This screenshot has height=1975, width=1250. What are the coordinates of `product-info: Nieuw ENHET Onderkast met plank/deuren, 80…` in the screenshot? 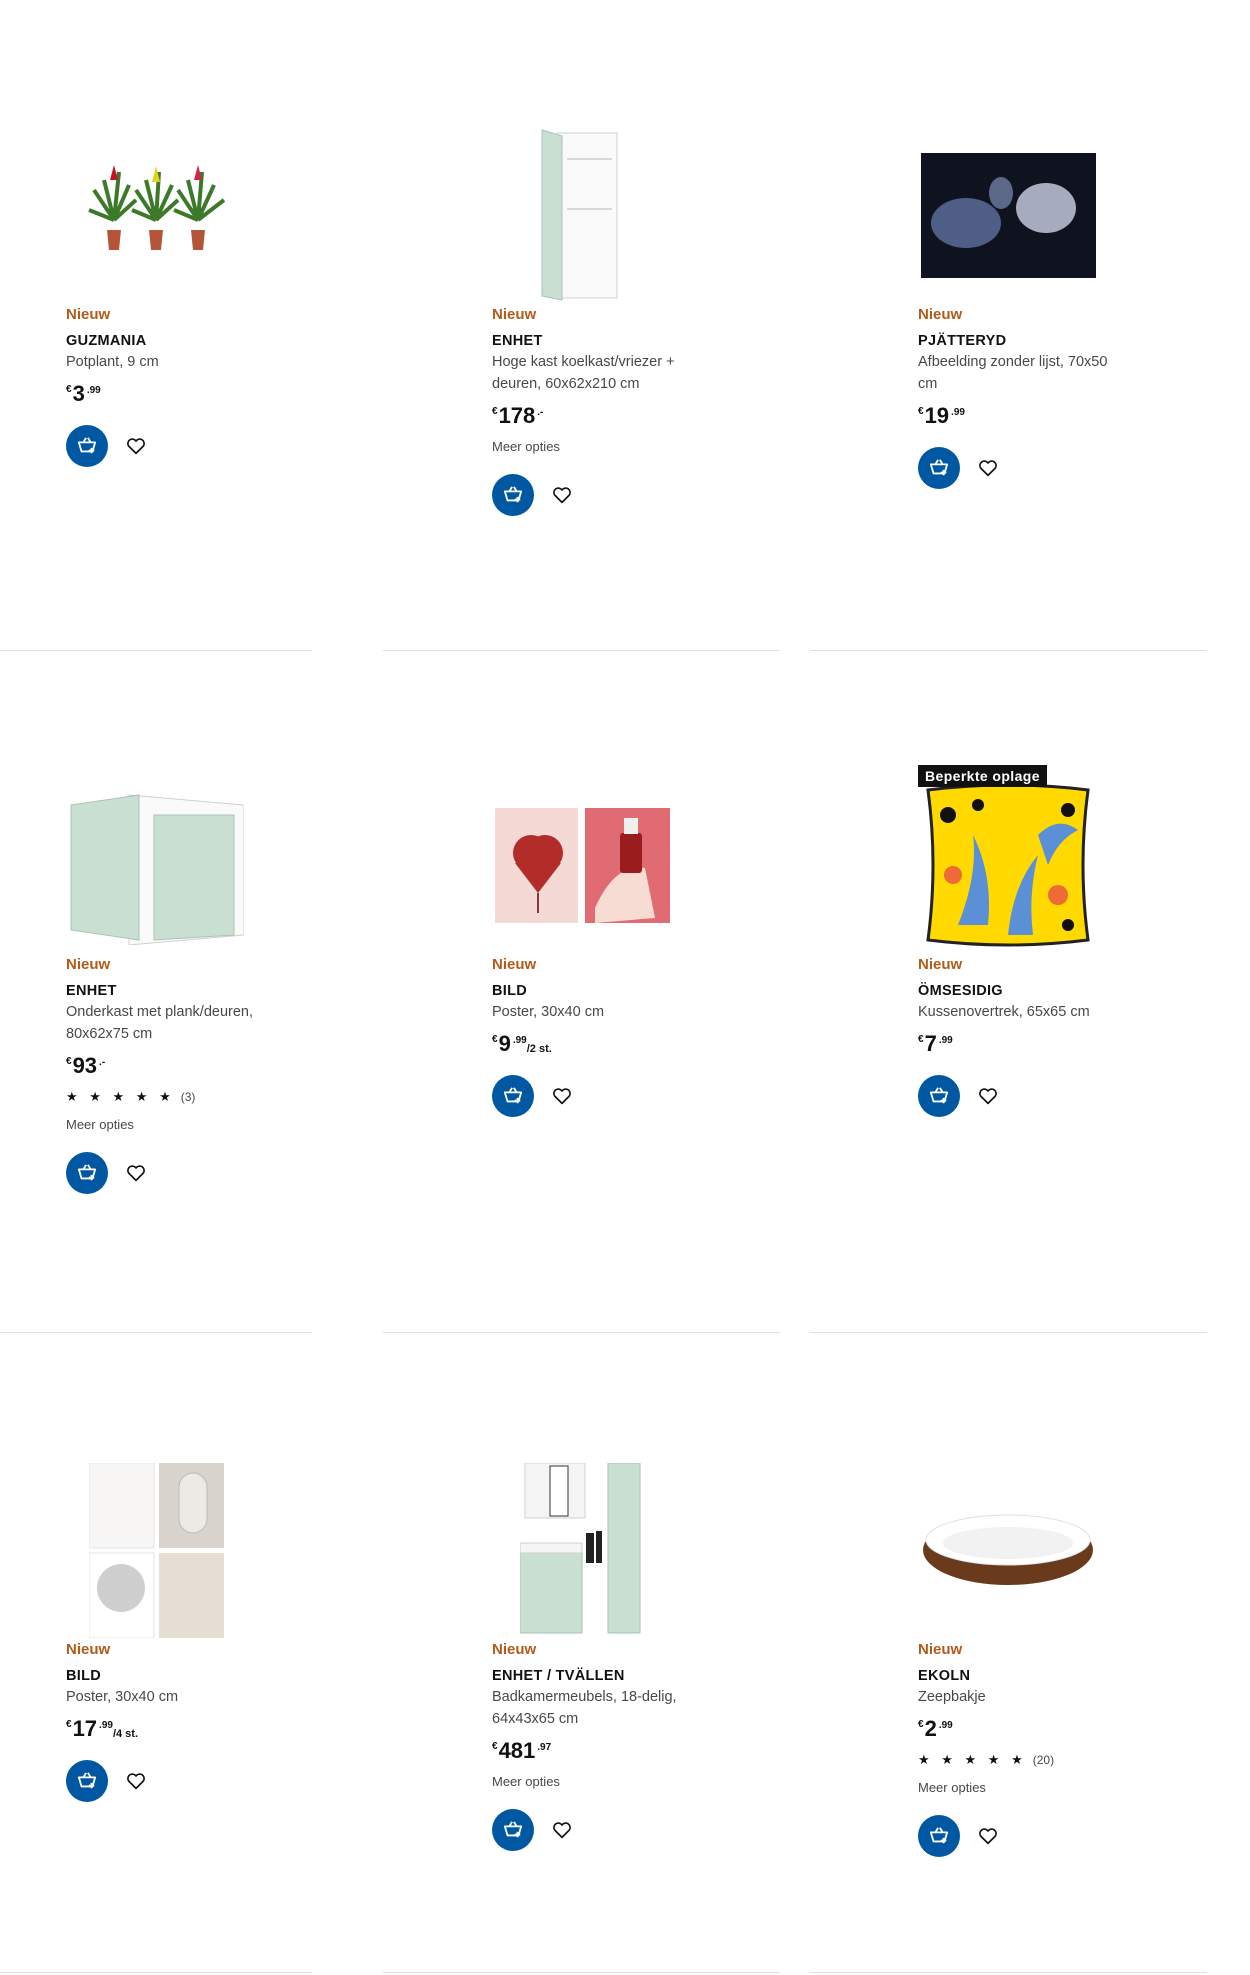 It's located at (171, 1074).